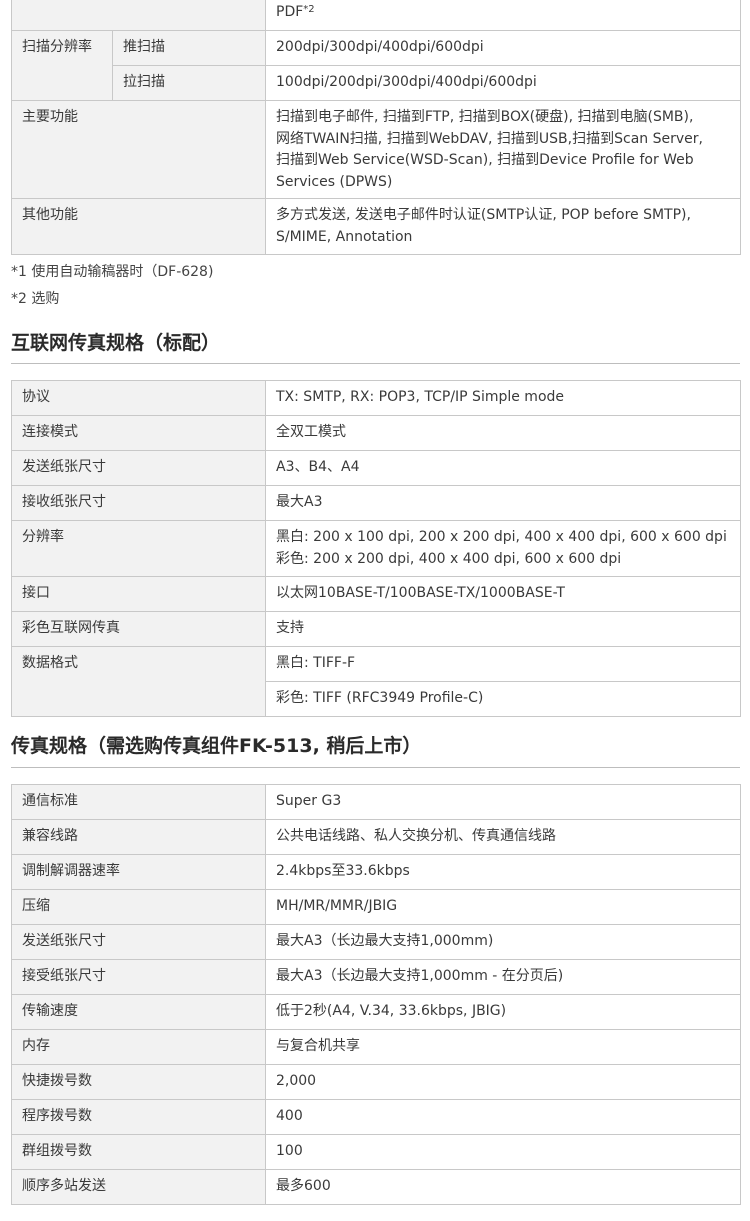  I want to click on row-label: 接收纸张尺寸, so click(138, 503).